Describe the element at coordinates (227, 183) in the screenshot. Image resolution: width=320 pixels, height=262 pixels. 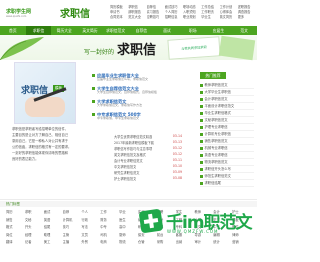
I see `right-list-item: 求职信结尾` at that location.